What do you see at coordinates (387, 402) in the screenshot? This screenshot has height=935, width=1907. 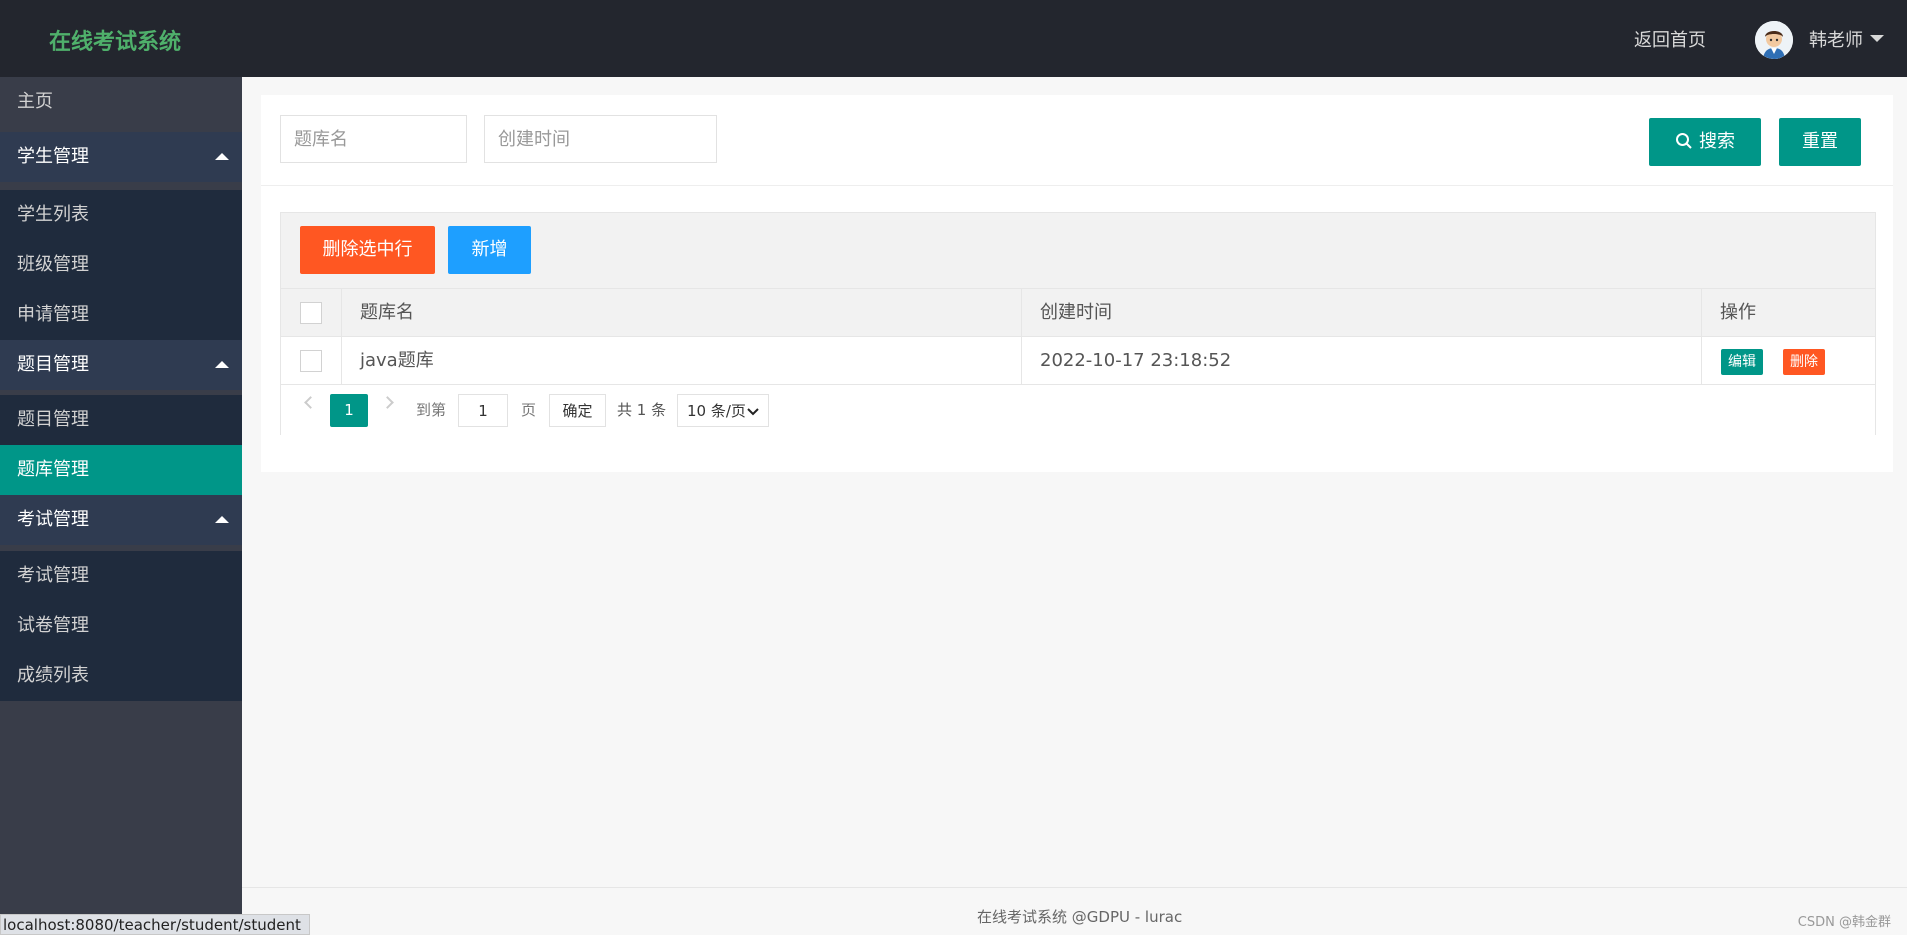 I see `chevron-right-icon` at bounding box center [387, 402].